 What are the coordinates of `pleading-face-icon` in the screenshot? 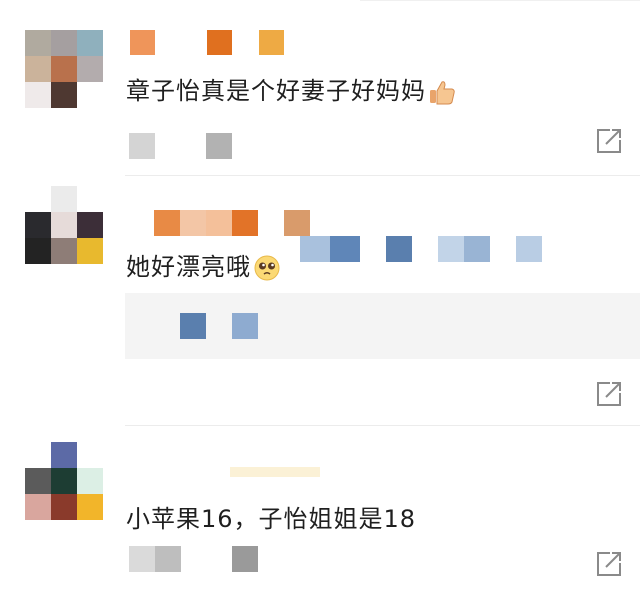 It's located at (267, 268).